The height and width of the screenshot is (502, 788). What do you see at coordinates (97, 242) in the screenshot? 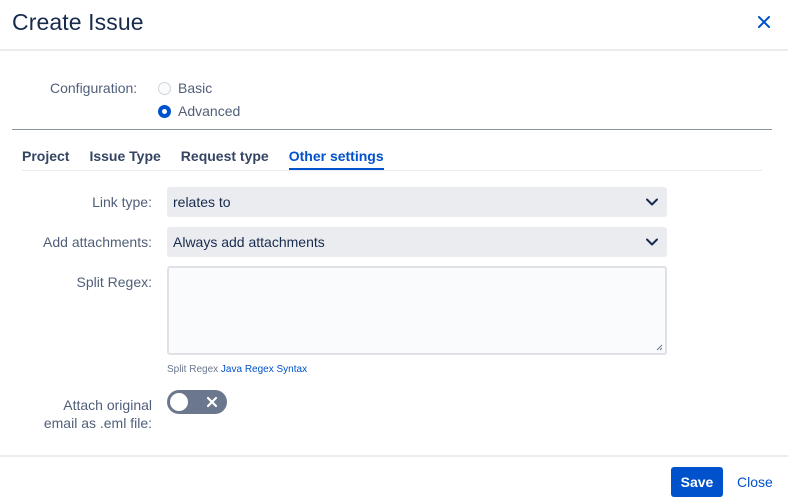
I see `add-attachments-label: Add attachments:` at bounding box center [97, 242].